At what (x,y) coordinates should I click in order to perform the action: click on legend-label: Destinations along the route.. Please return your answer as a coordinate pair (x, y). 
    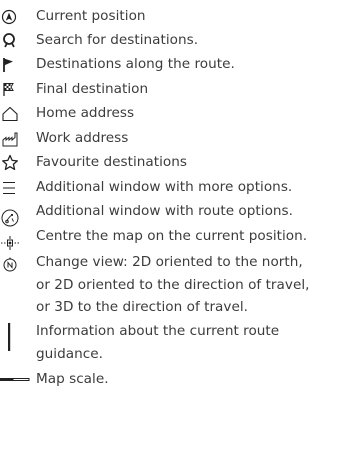
    Looking at the image, I should click on (135, 64).